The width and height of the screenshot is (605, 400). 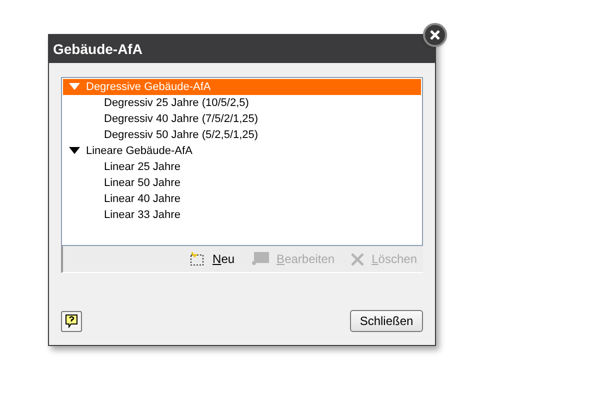 What do you see at coordinates (142, 199) in the screenshot?
I see `tree-item: Linear 40 Jahre` at bounding box center [142, 199].